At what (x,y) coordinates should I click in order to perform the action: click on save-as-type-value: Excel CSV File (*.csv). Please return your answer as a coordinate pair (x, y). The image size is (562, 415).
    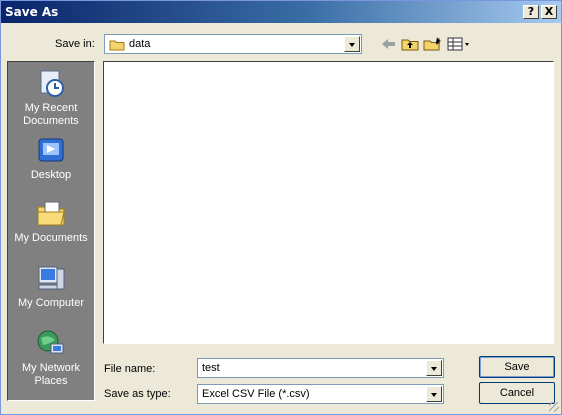
    Looking at the image, I should click on (256, 394).